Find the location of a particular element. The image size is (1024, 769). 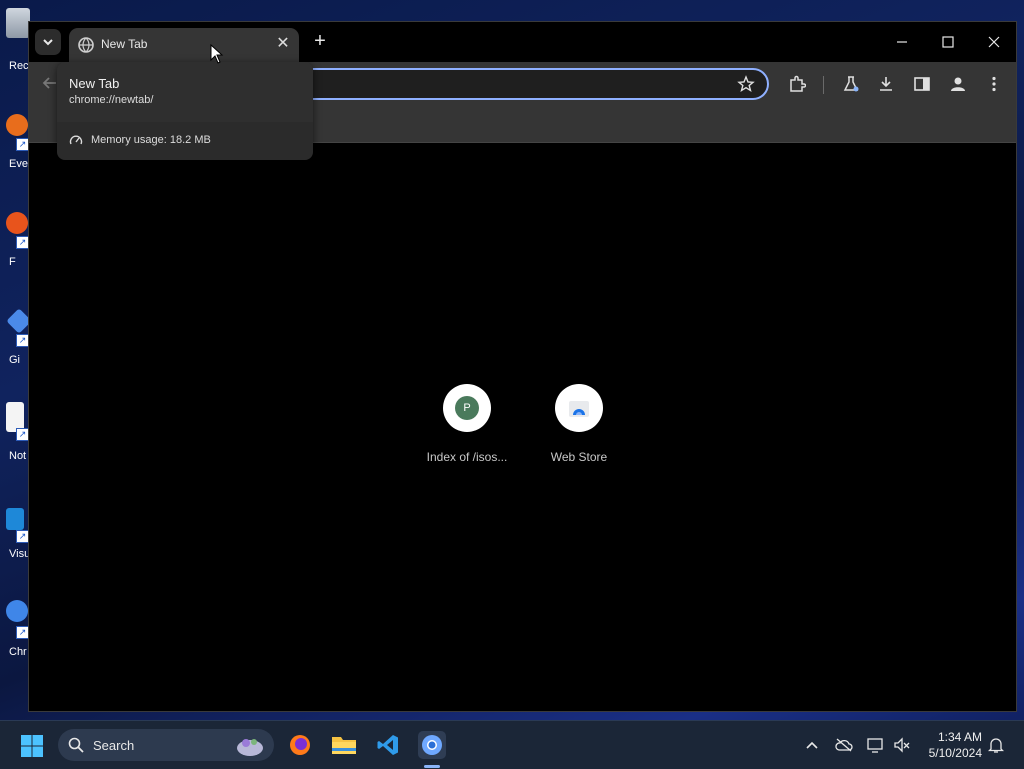

menu-button is located at coordinates (994, 84).